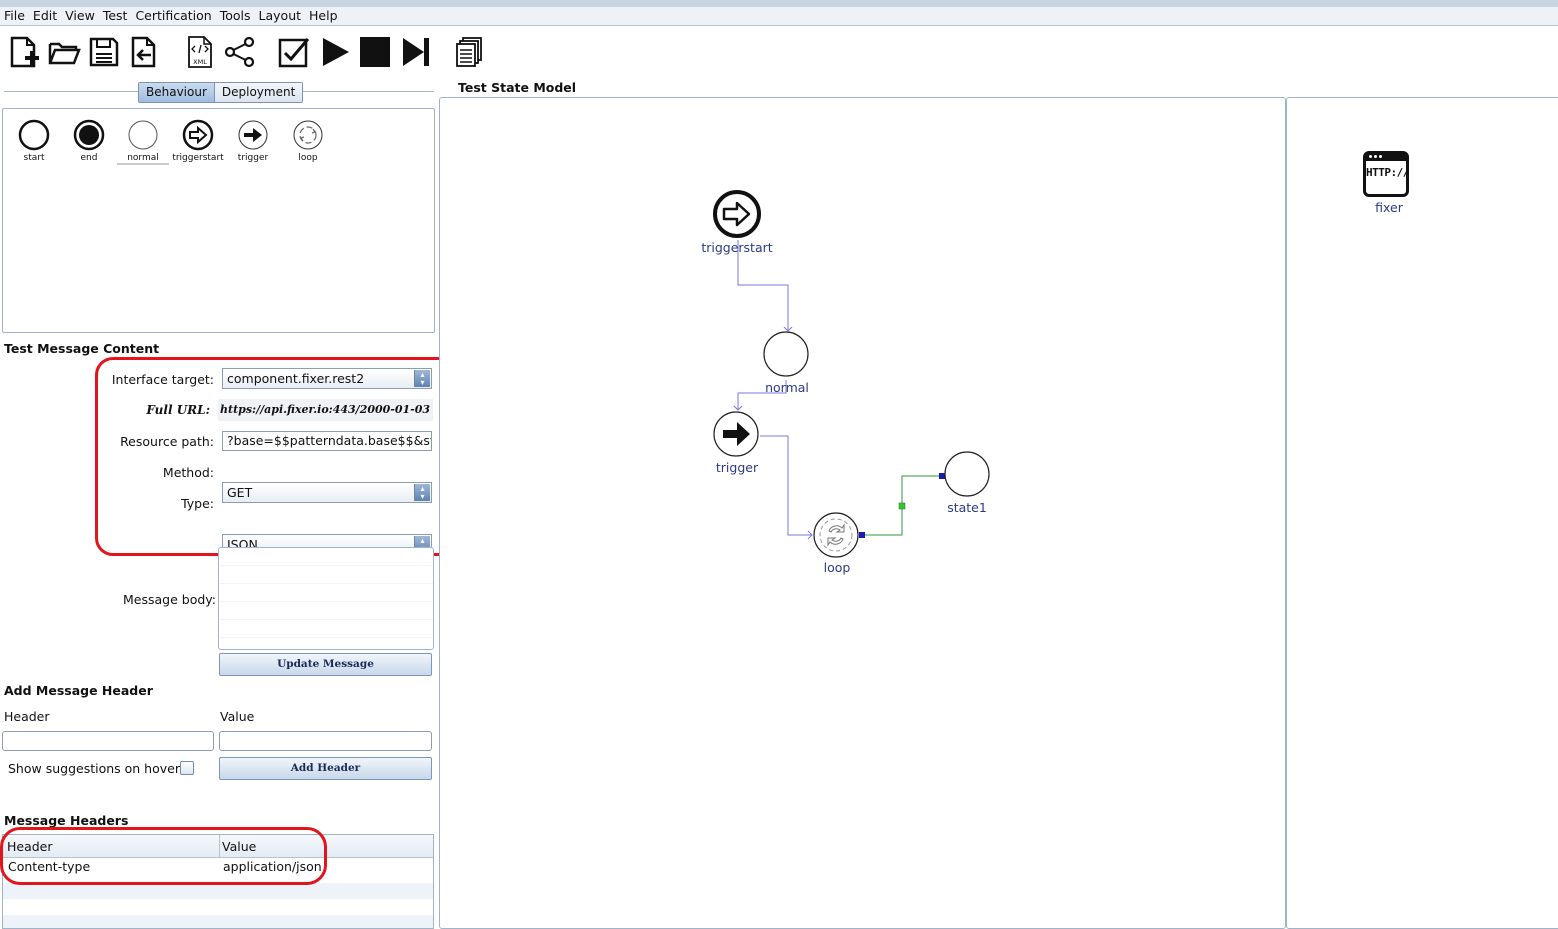 Image resolution: width=1558 pixels, height=929 pixels. I want to click on node-label-triggerstart: triggerstart, so click(737, 247).